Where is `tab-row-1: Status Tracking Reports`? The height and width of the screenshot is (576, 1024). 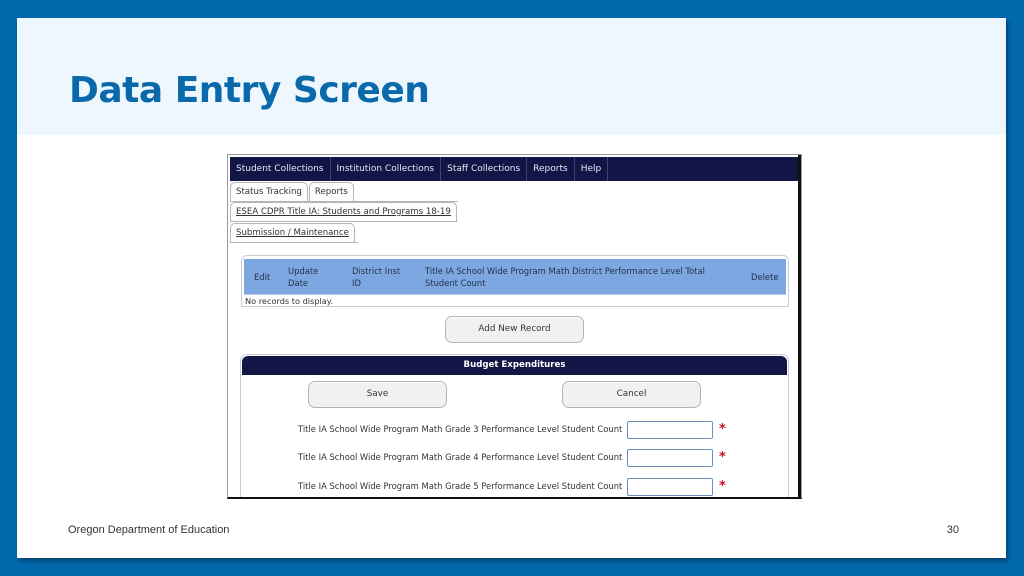
tab-row-1: Status Tracking Reports is located at coordinates (292, 191).